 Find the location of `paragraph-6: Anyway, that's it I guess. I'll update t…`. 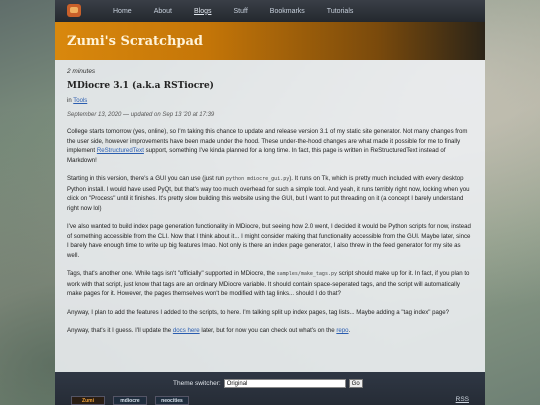

paragraph-6: Anyway, that's it I guess. I'll update t… is located at coordinates (269, 331).